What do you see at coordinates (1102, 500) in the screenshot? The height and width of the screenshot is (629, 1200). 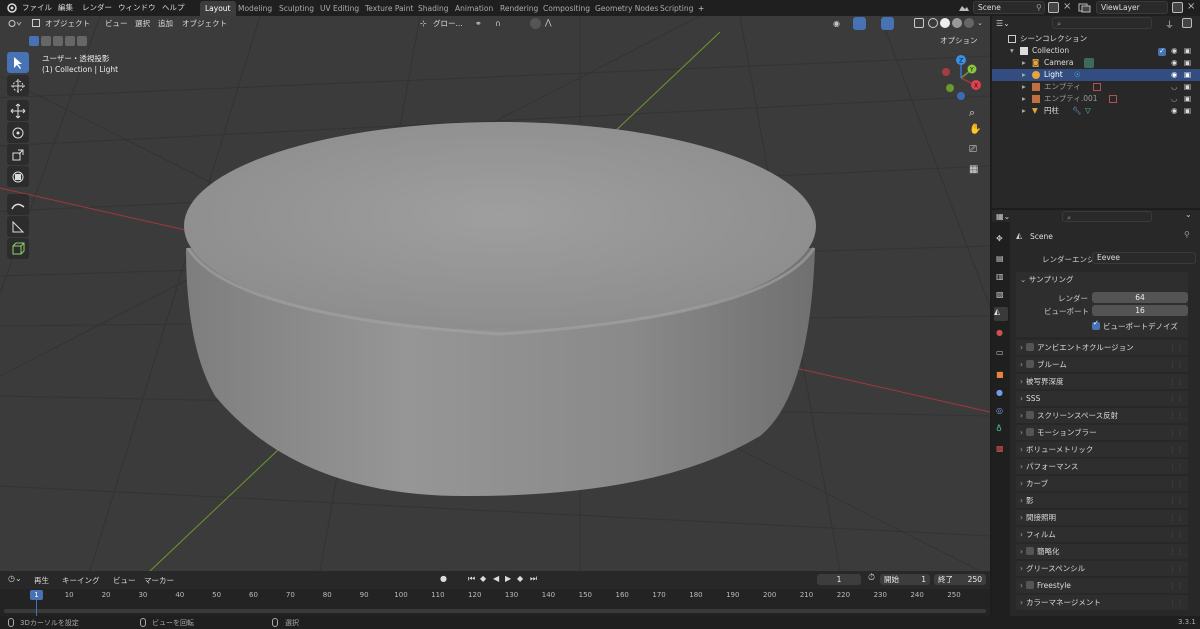 I see `panel-9-header: › 影 ⋮⋮` at bounding box center [1102, 500].